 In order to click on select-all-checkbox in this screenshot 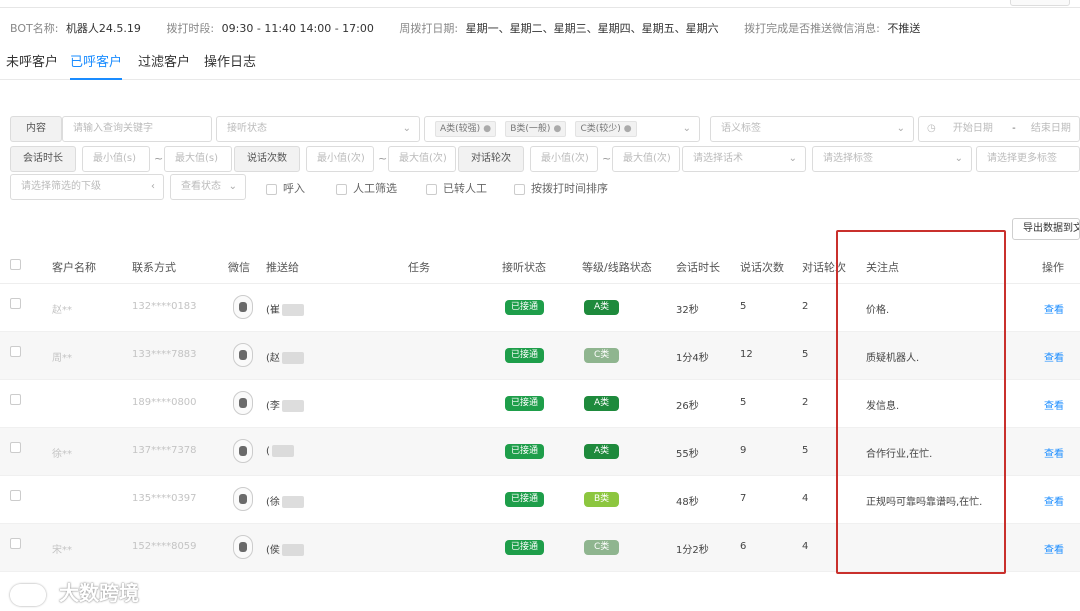, I will do `click(15, 264)`.